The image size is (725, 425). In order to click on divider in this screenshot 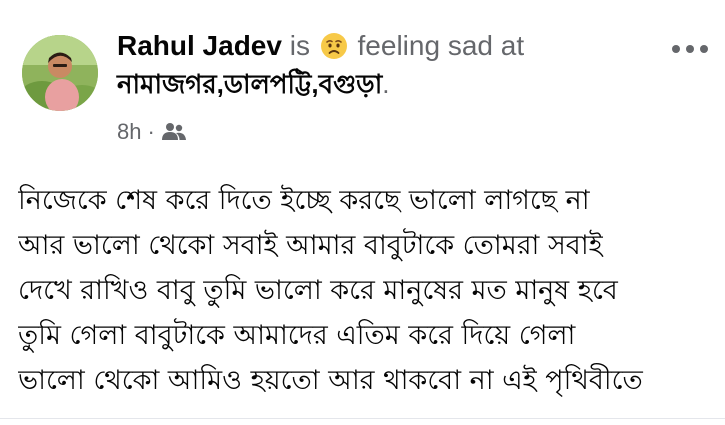, I will do `click(362, 418)`.